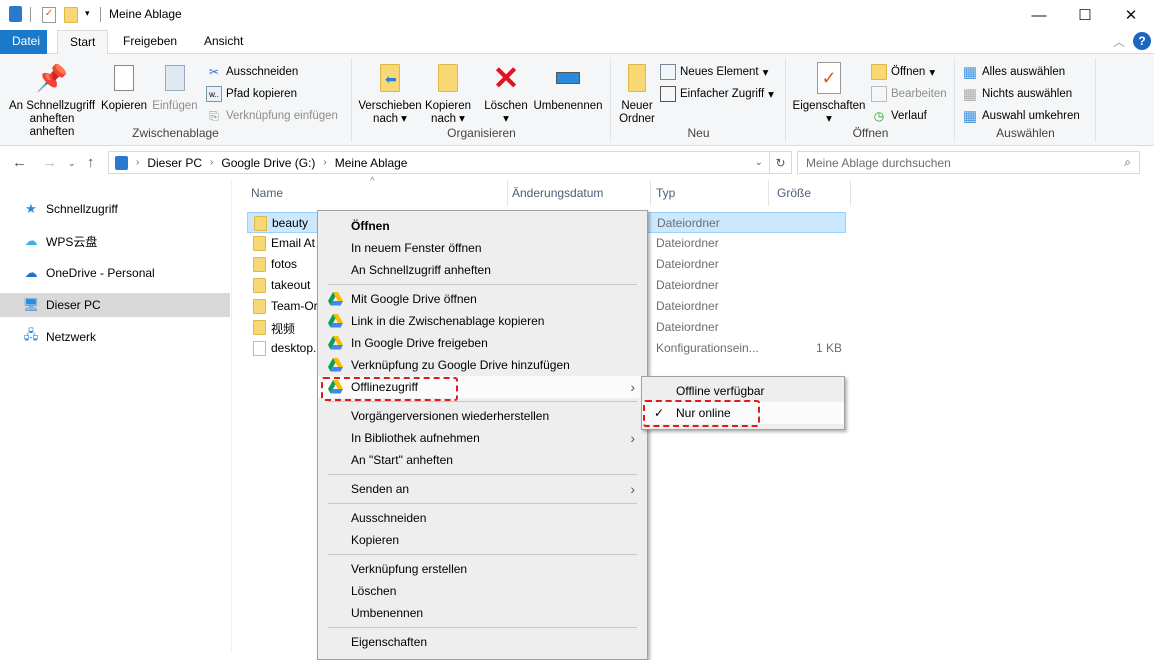 The height and width of the screenshot is (660, 1154). What do you see at coordinates (909, 94) in the screenshot?
I see `edit-button: Bearbeiten` at bounding box center [909, 94].